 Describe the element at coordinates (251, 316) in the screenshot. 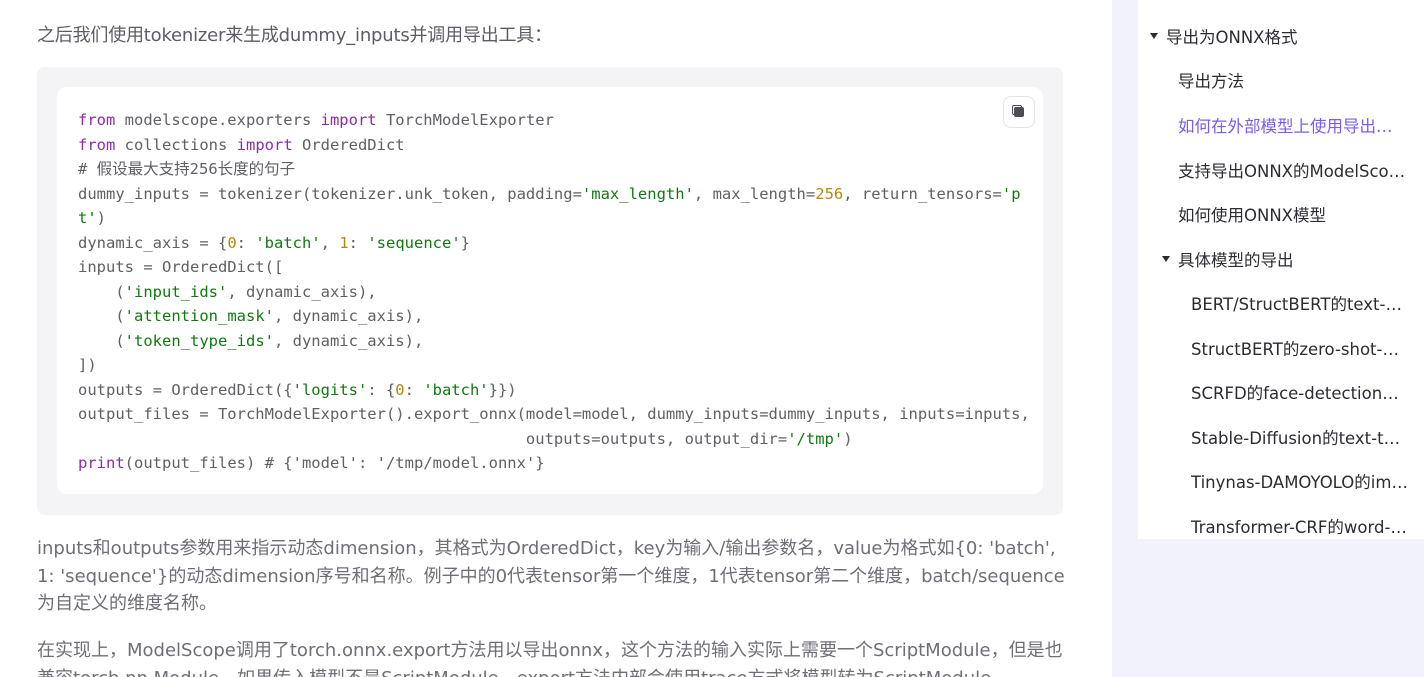

I see `code-line: ('attention_mask', dynamic_axis),` at that location.